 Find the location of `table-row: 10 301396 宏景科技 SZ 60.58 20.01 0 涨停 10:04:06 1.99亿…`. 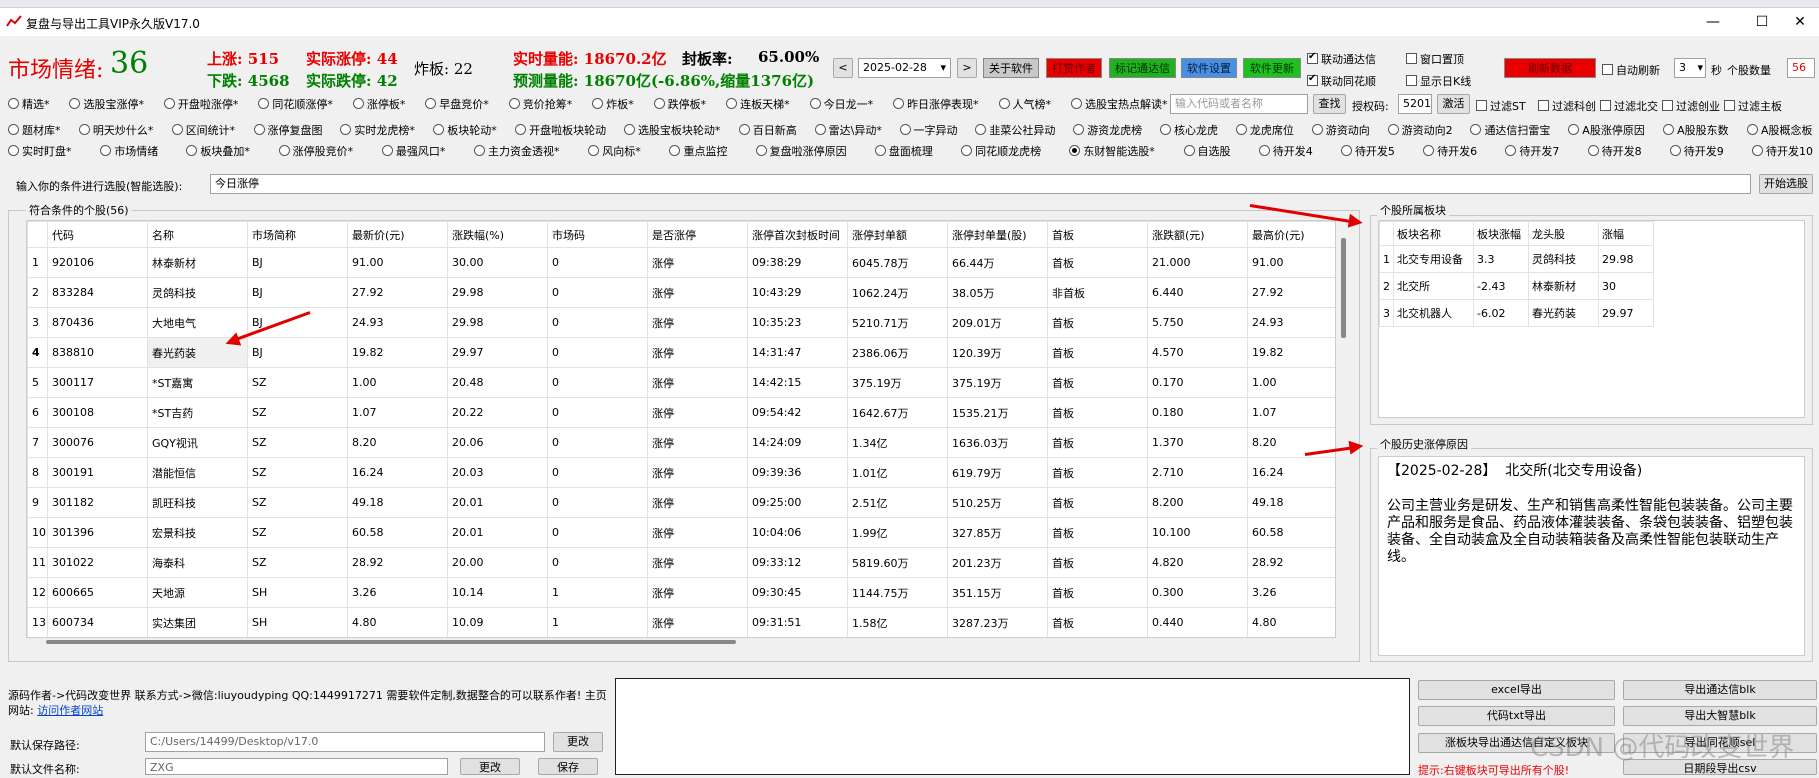

table-row: 10 301396 宏景科技 SZ 60.58 20.01 0 涨停 10:04:06 1.99亿… is located at coordinates (681, 532).